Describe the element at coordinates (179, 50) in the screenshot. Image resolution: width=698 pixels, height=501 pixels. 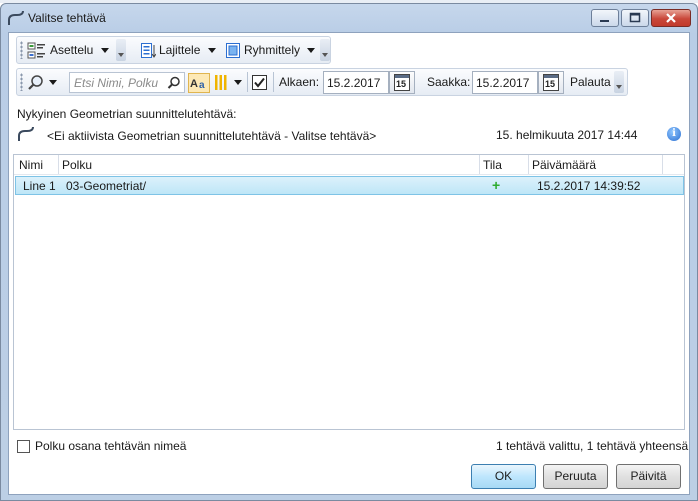
I see `sort-menu: Lajittele` at that location.